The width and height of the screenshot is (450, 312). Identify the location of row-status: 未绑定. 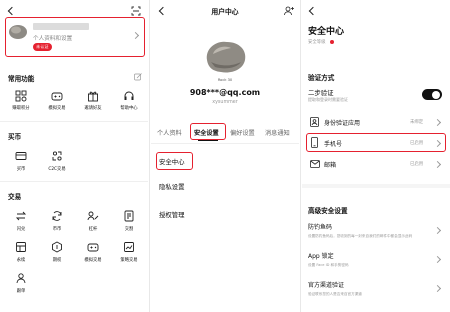
(417, 122).